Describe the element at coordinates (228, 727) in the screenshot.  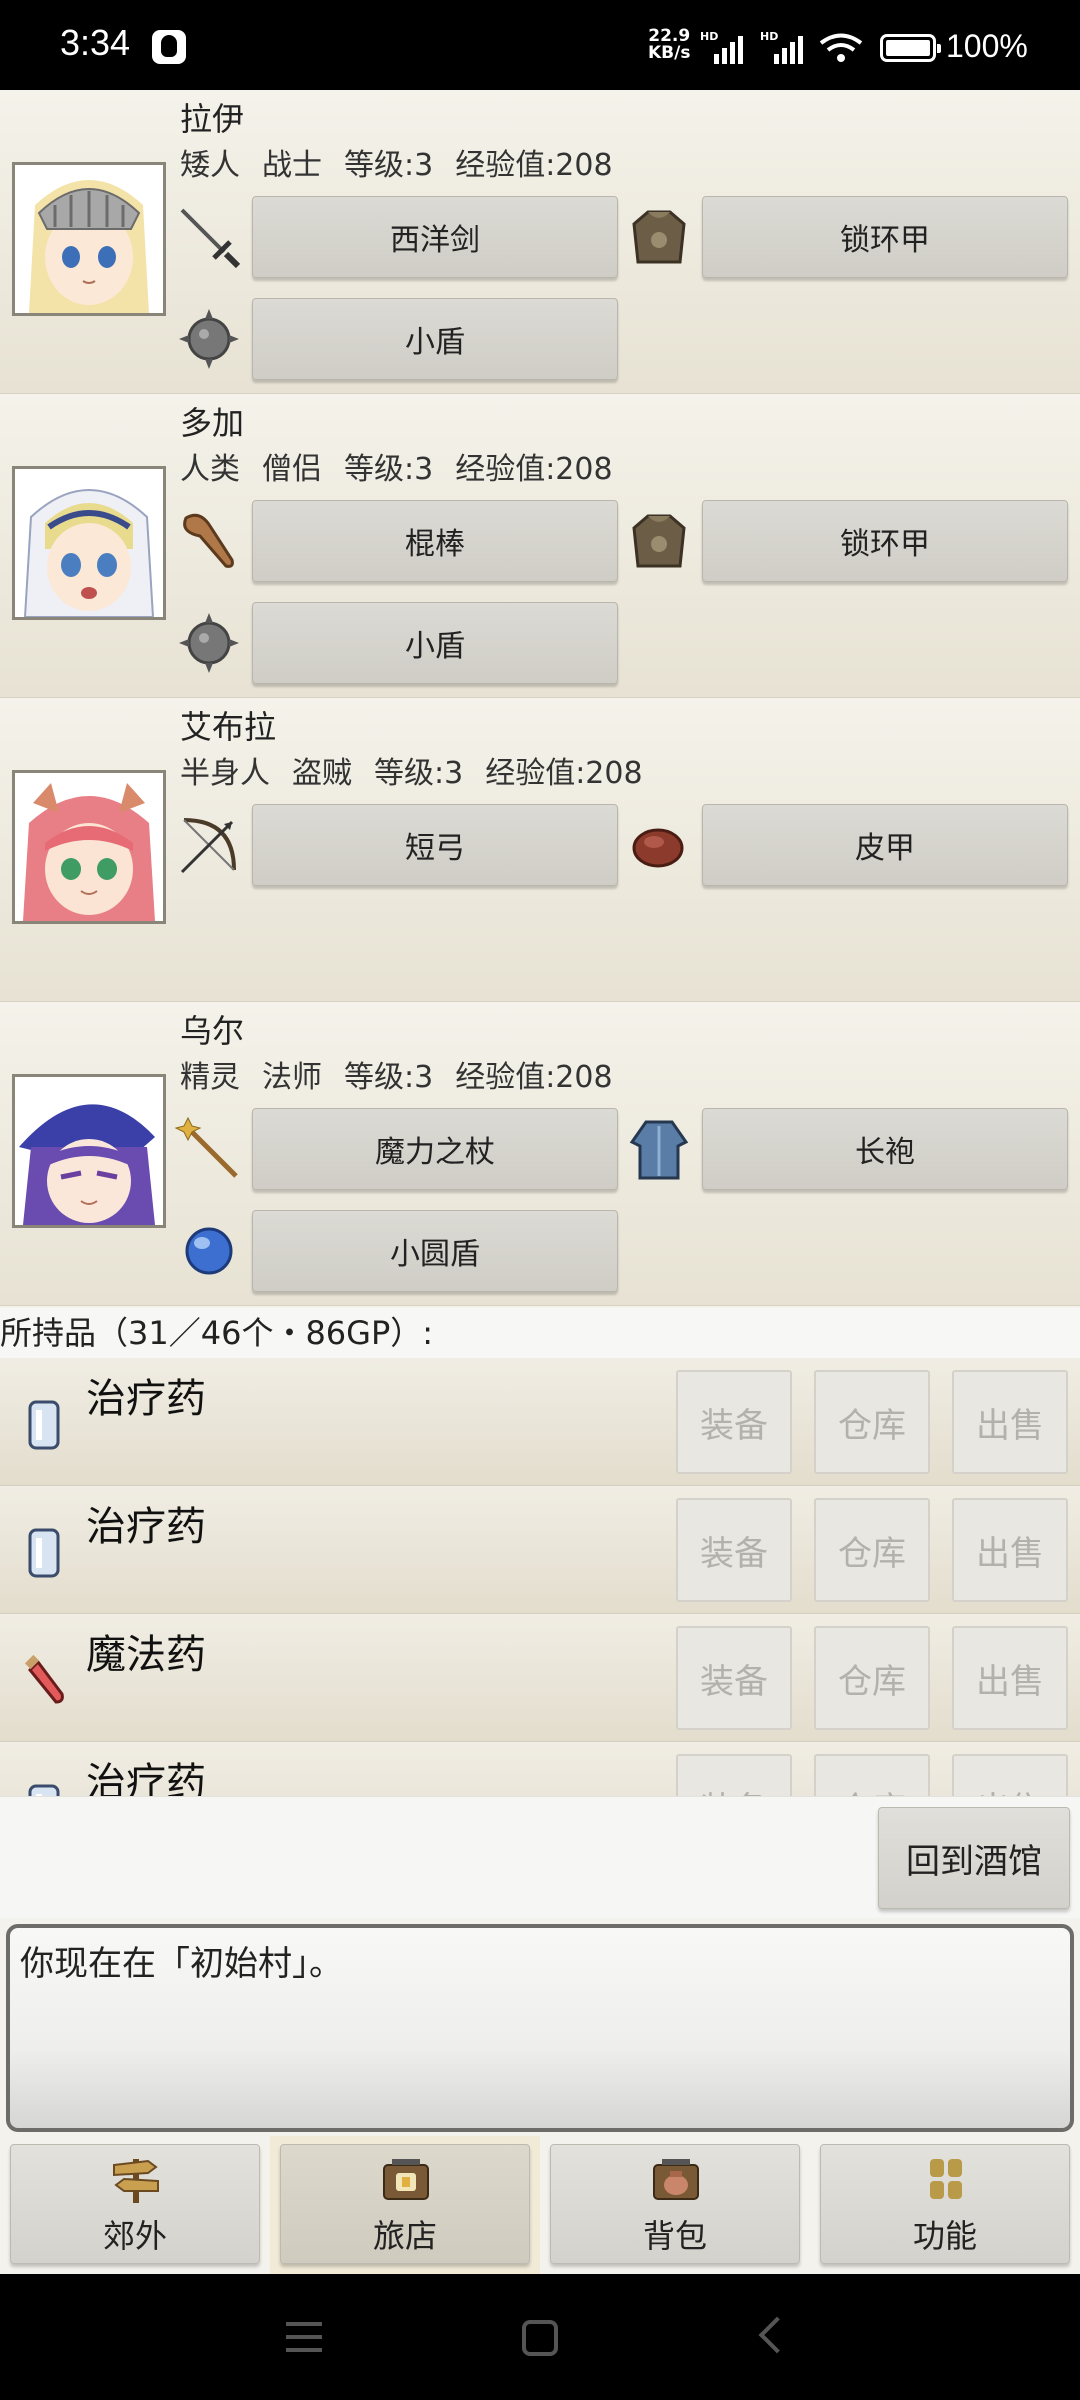
I see `member-name: 艾布拉` at that location.